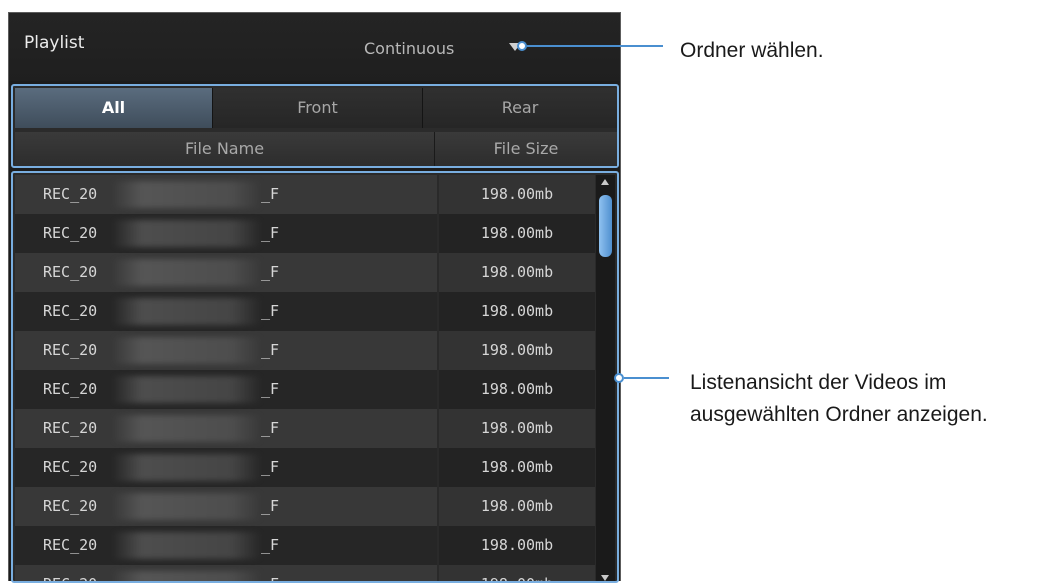  What do you see at coordinates (752, 50) in the screenshot?
I see `callout-folder-select: Ordner wählen.` at bounding box center [752, 50].